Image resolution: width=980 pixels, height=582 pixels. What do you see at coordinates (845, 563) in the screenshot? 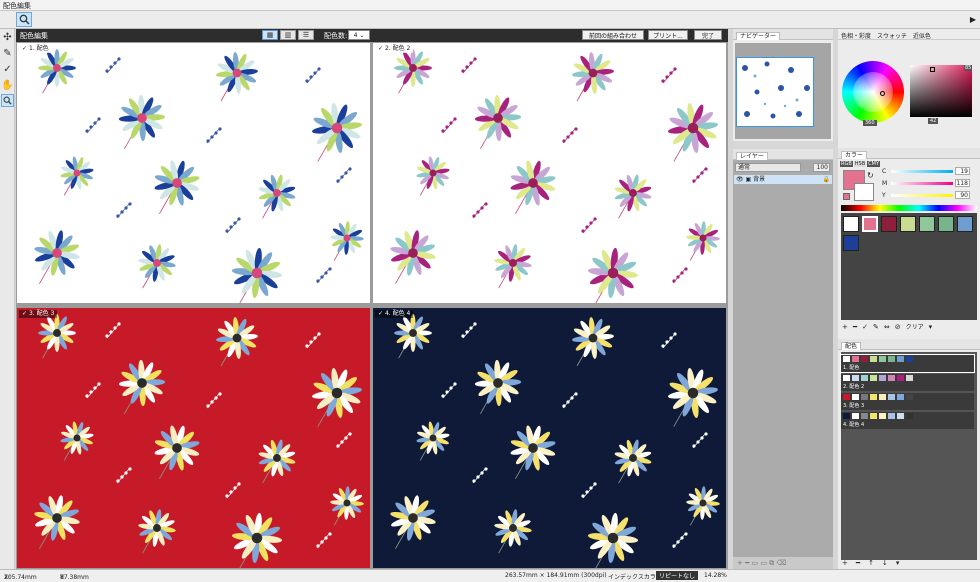
I see `add-scheme-icon: +` at bounding box center [845, 563].